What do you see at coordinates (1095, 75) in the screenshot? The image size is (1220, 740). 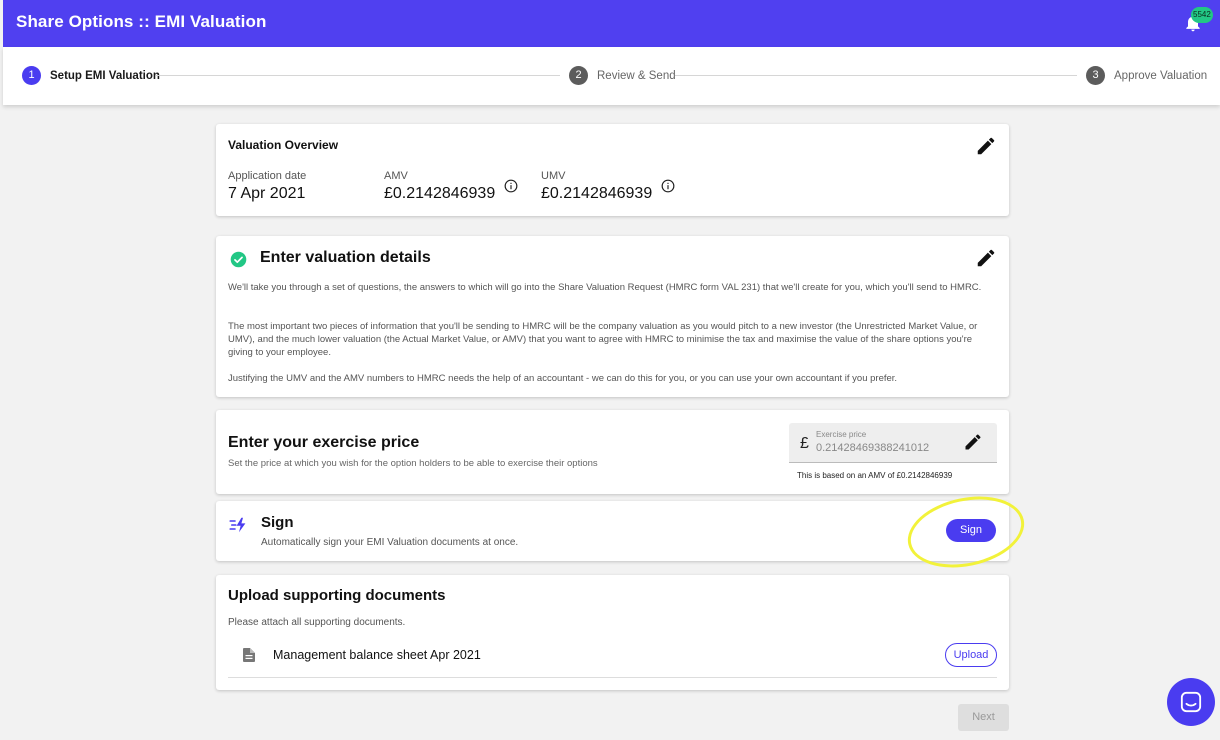 I see `step-number: 3` at bounding box center [1095, 75].